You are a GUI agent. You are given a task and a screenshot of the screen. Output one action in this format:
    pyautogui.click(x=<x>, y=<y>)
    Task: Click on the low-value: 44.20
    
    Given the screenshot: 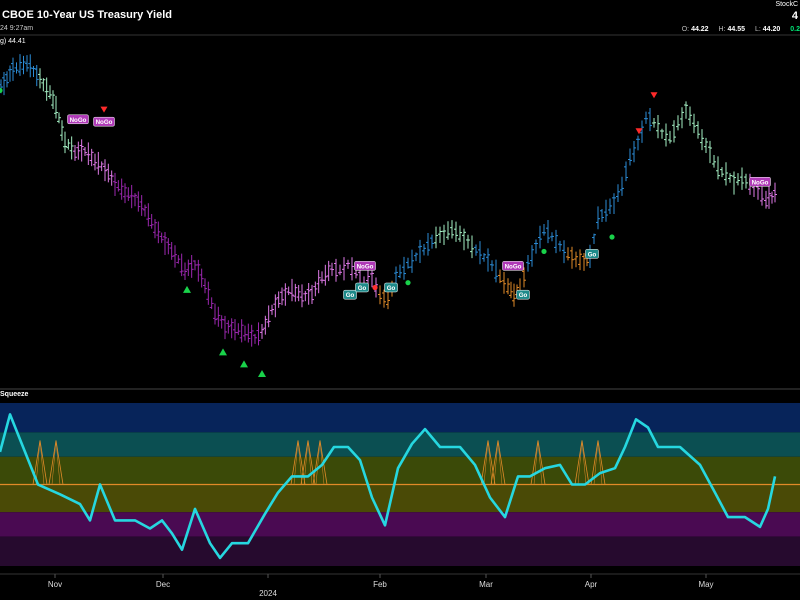 What is the action you would take?
    pyautogui.click(x=771, y=29)
    